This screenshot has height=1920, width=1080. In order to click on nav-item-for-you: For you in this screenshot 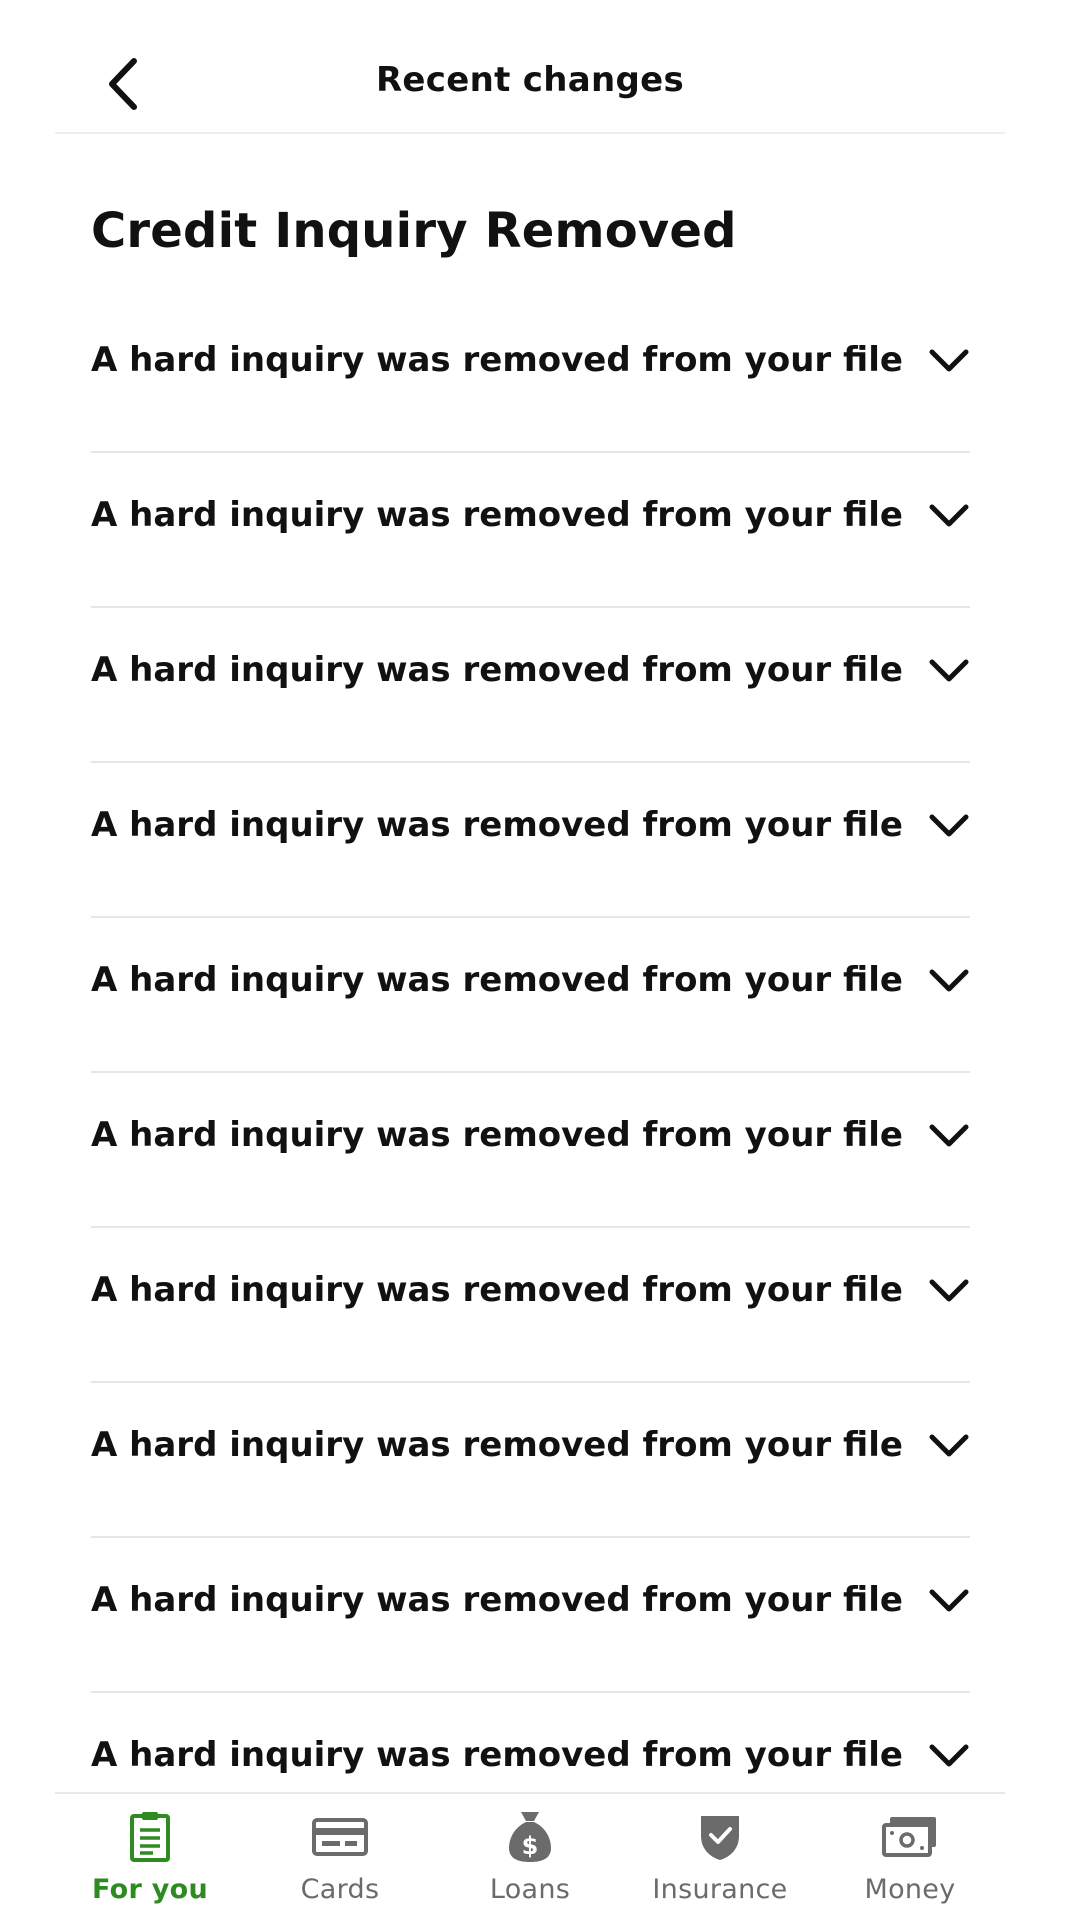, I will do `click(150, 1857)`.